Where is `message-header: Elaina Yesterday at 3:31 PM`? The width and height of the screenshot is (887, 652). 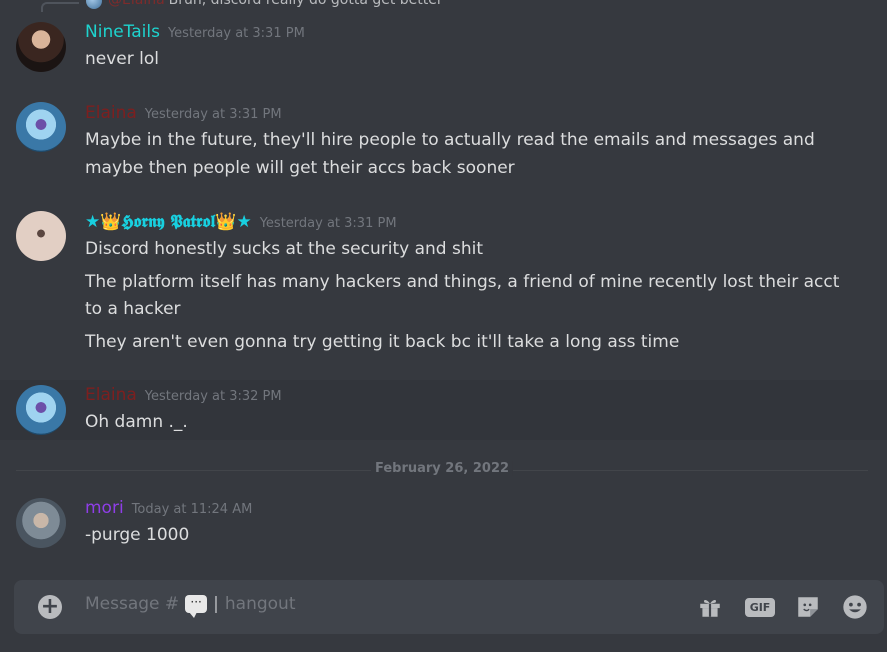 message-header: Elaina Yesterday at 3:31 PM is located at coordinates (183, 113).